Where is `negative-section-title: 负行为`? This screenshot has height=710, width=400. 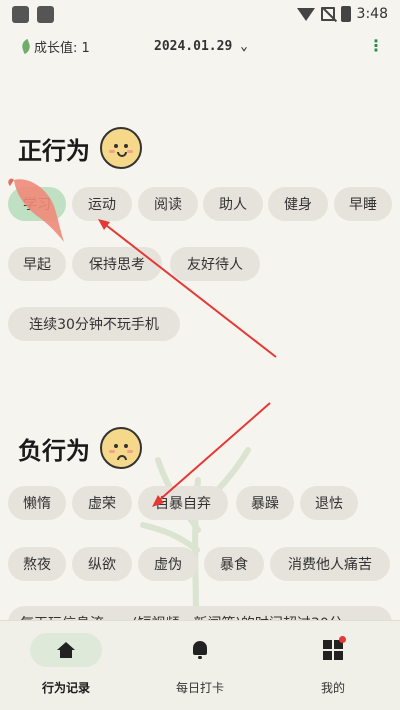
negative-section-title: 负行为 is located at coordinates (80, 448).